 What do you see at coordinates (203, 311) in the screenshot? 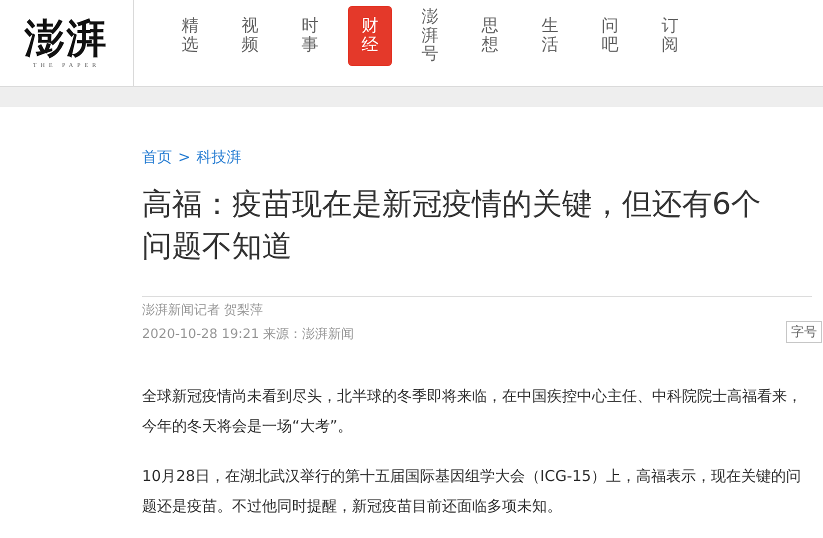
I see `author-line: 澎湃新闻记者 贺梨萍` at bounding box center [203, 311].